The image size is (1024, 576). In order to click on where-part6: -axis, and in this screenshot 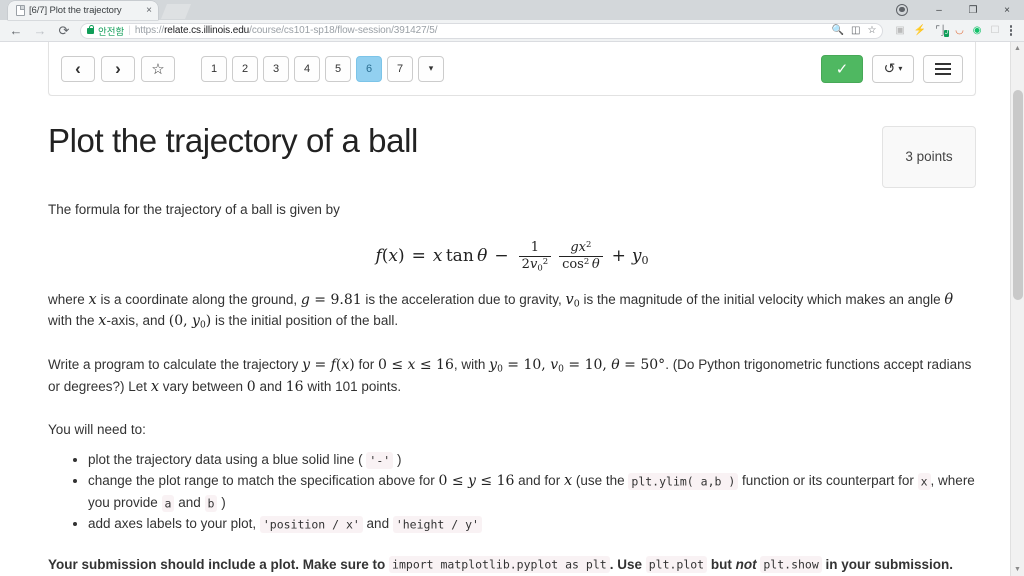, I will do `click(137, 321)`.